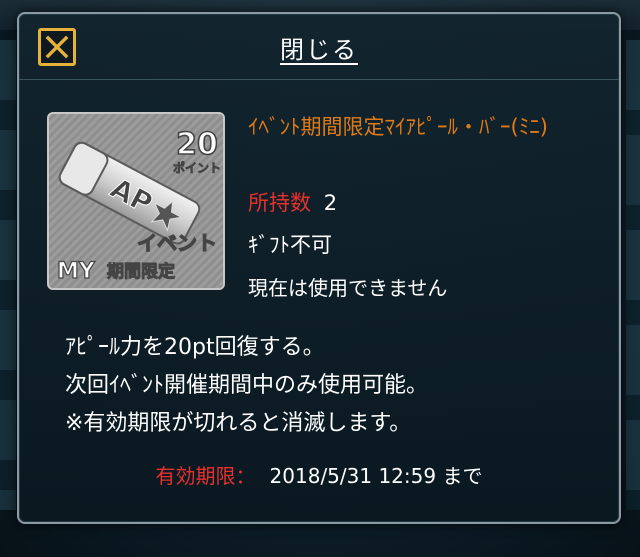  Describe the element at coordinates (197, 144) in the screenshot. I see `item-image-points-number: 20` at that location.